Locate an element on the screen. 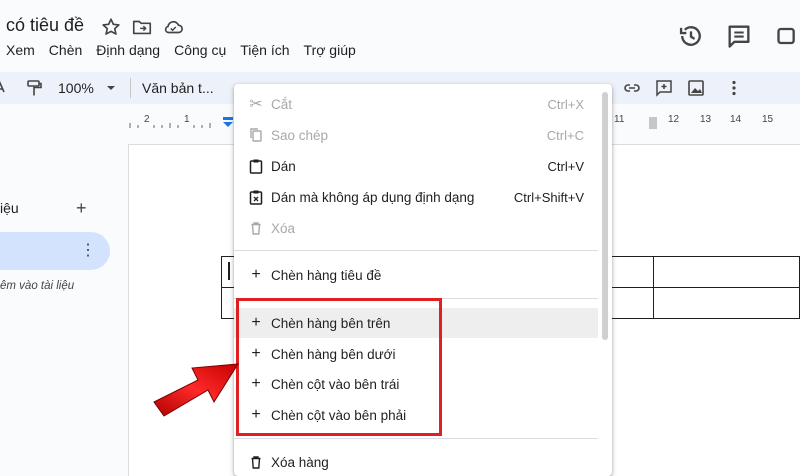 This screenshot has width=800, height=476. scissors-icon: ✂ is located at coordinates (256, 104).